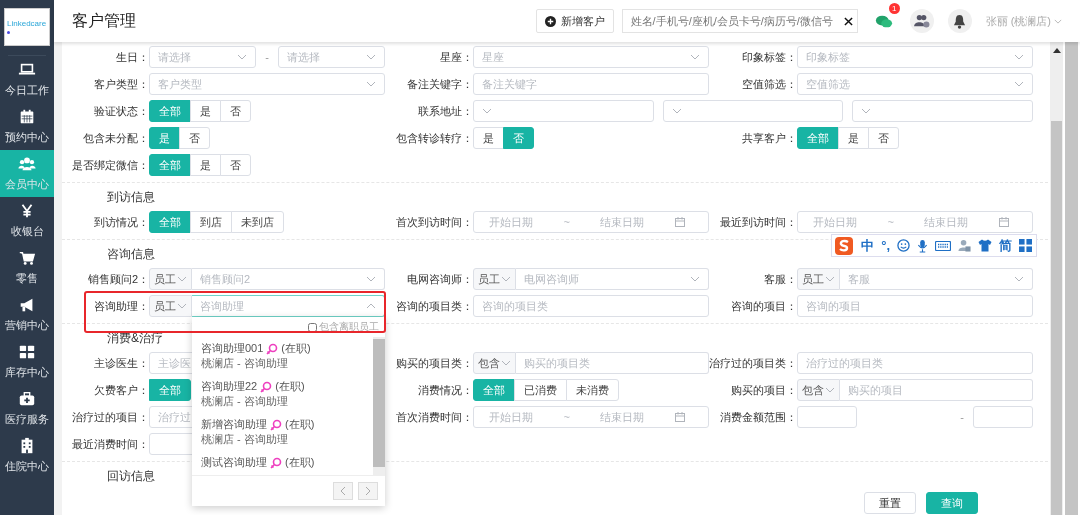 Image resolution: width=1080 pixels, height=515 pixels. I want to click on field-label: 销售顾问2：, so click(118, 279).